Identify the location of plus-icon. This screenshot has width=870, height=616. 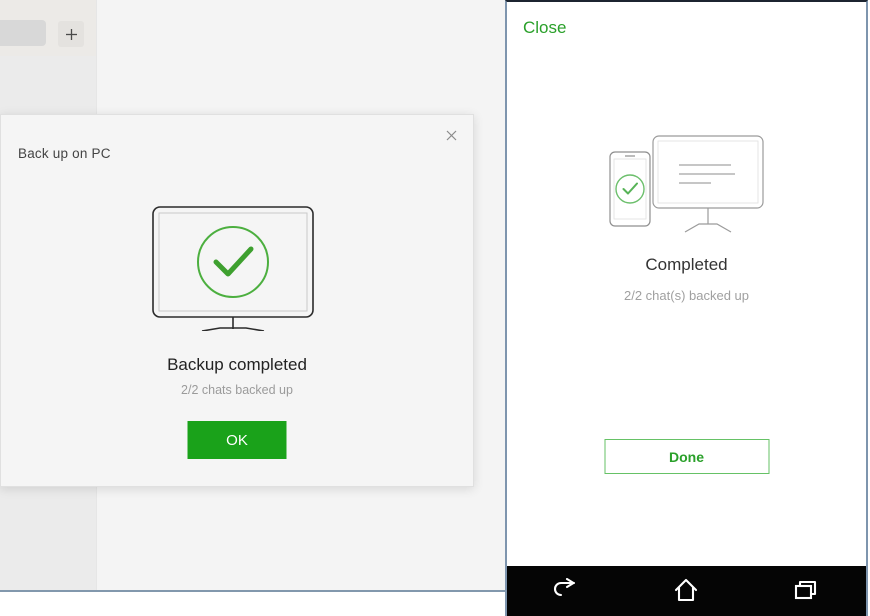
(71, 34).